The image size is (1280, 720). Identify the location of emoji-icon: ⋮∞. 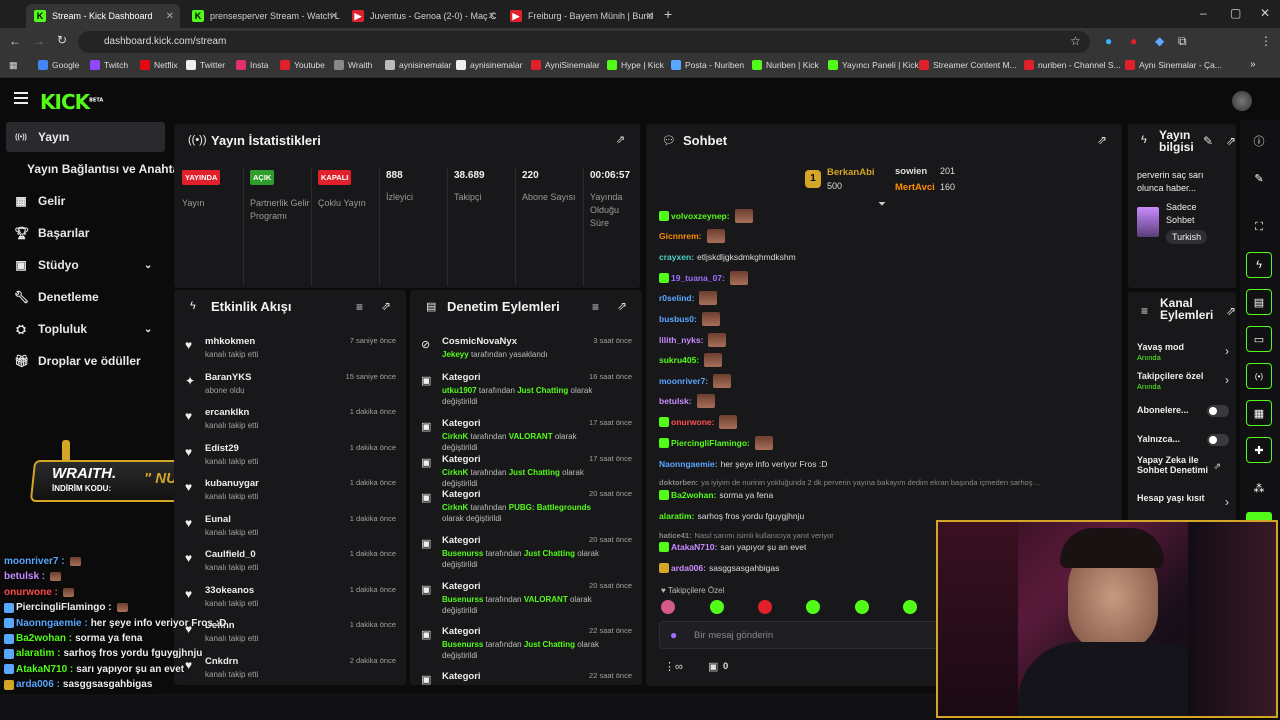
(673, 666).